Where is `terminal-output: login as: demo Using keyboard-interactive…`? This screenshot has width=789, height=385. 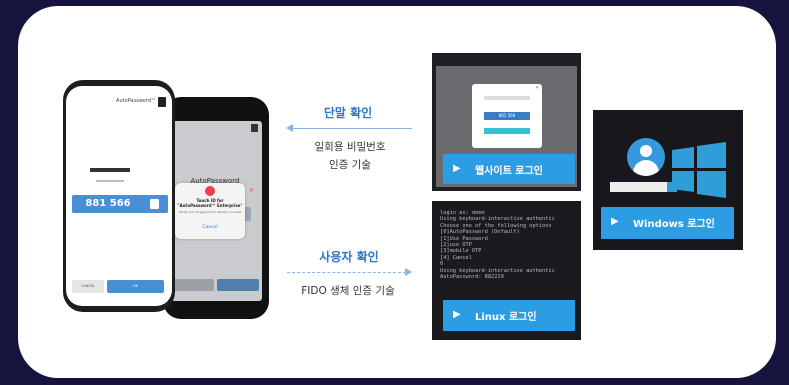
terminal-output: login as: demo Using keyboard-interactive… is located at coordinates (510, 245).